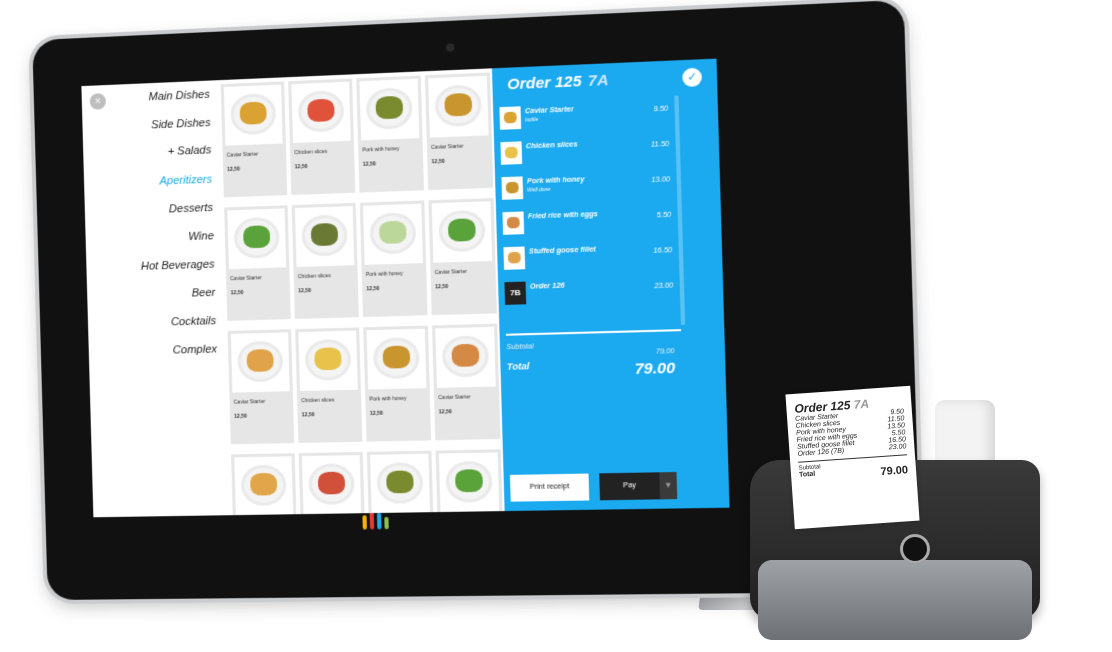  What do you see at coordinates (662, 251) in the screenshot?
I see `order-item-price: 16.50` at bounding box center [662, 251].